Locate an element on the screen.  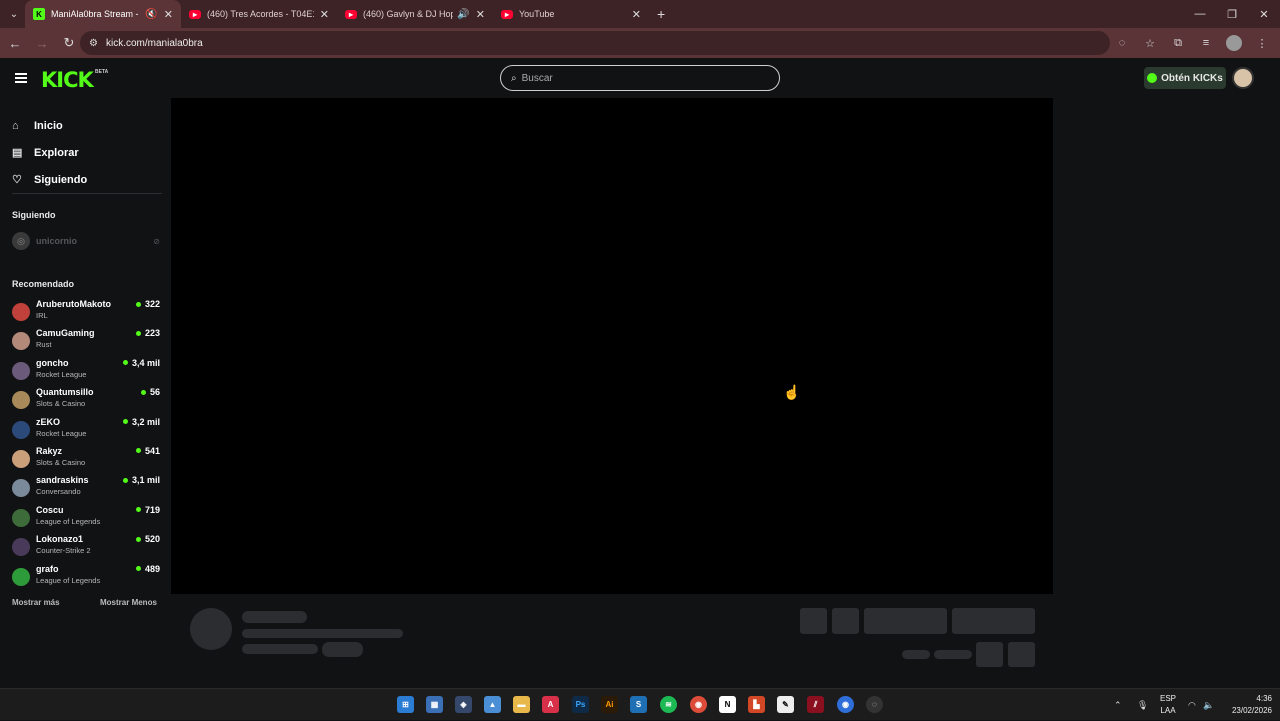
chrome-active-icon: ◉ is located at coordinates (845, 704).